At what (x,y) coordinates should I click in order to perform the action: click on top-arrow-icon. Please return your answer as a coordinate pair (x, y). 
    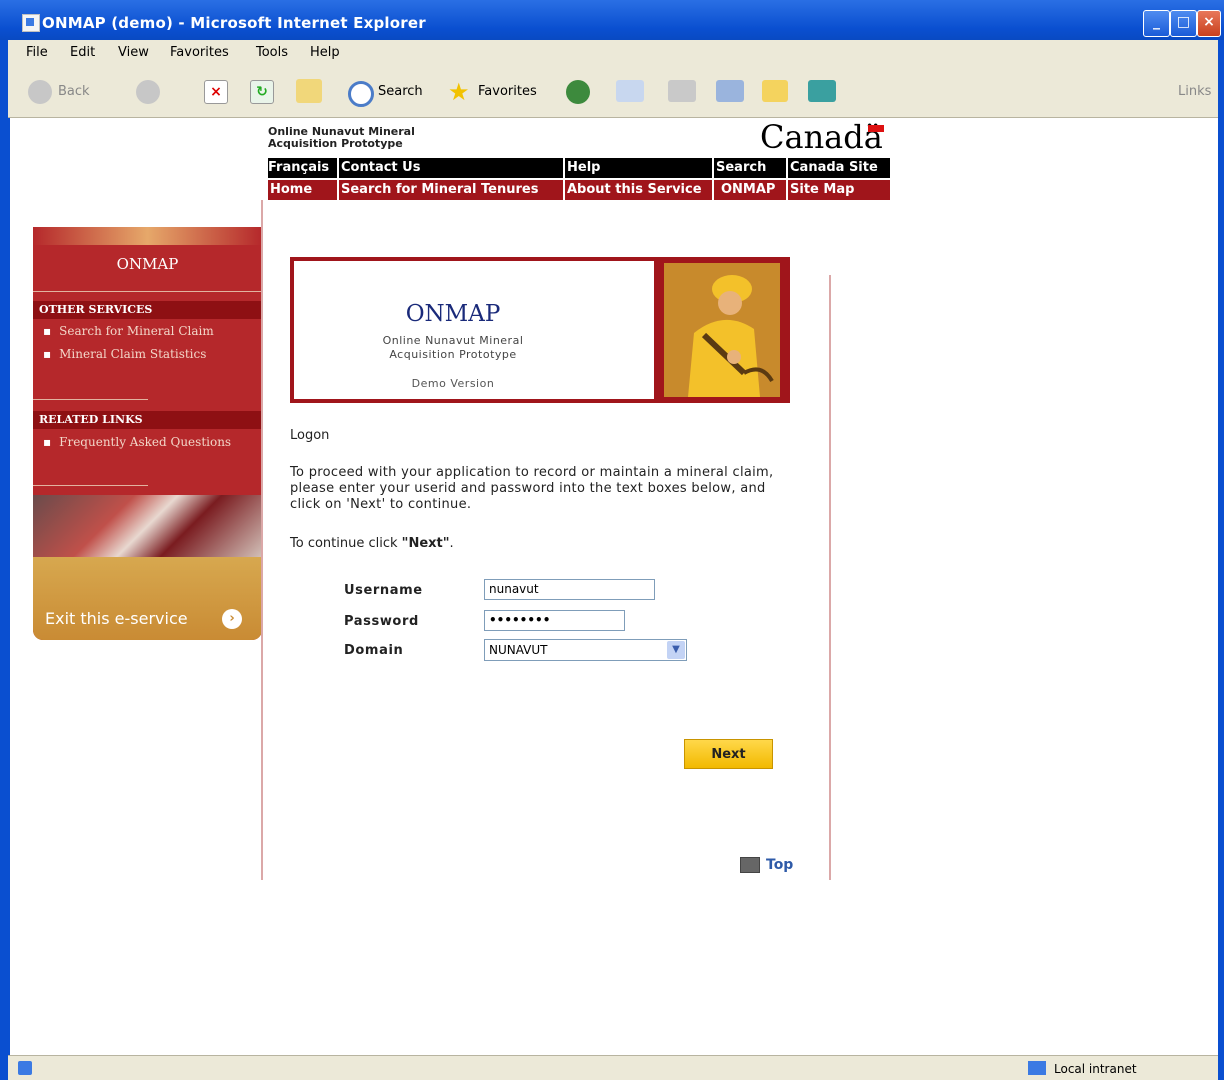
    Looking at the image, I should click on (750, 865).